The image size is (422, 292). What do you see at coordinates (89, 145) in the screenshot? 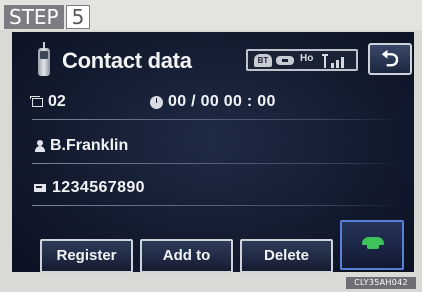
I see `contact-name: B.Franklin` at bounding box center [89, 145].